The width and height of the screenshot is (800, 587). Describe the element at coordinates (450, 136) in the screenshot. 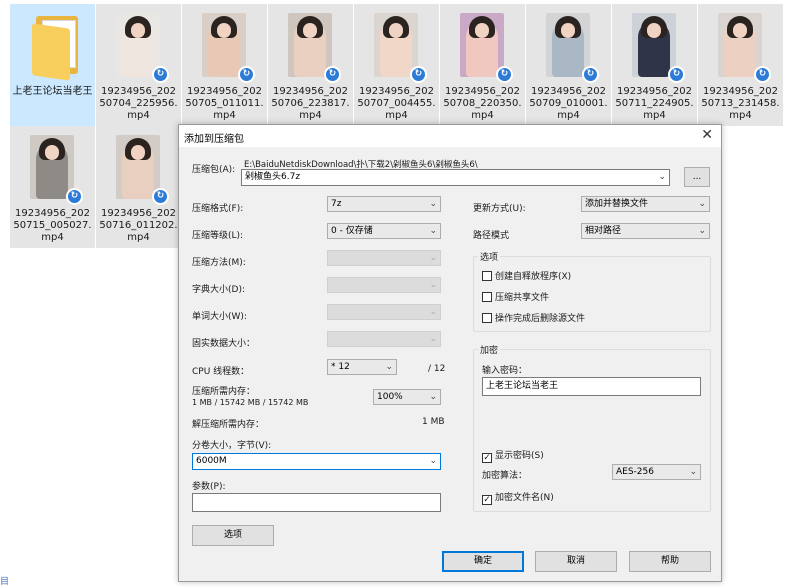

I see `dialog-titlebar: 添加到压缩包 ✕` at that location.